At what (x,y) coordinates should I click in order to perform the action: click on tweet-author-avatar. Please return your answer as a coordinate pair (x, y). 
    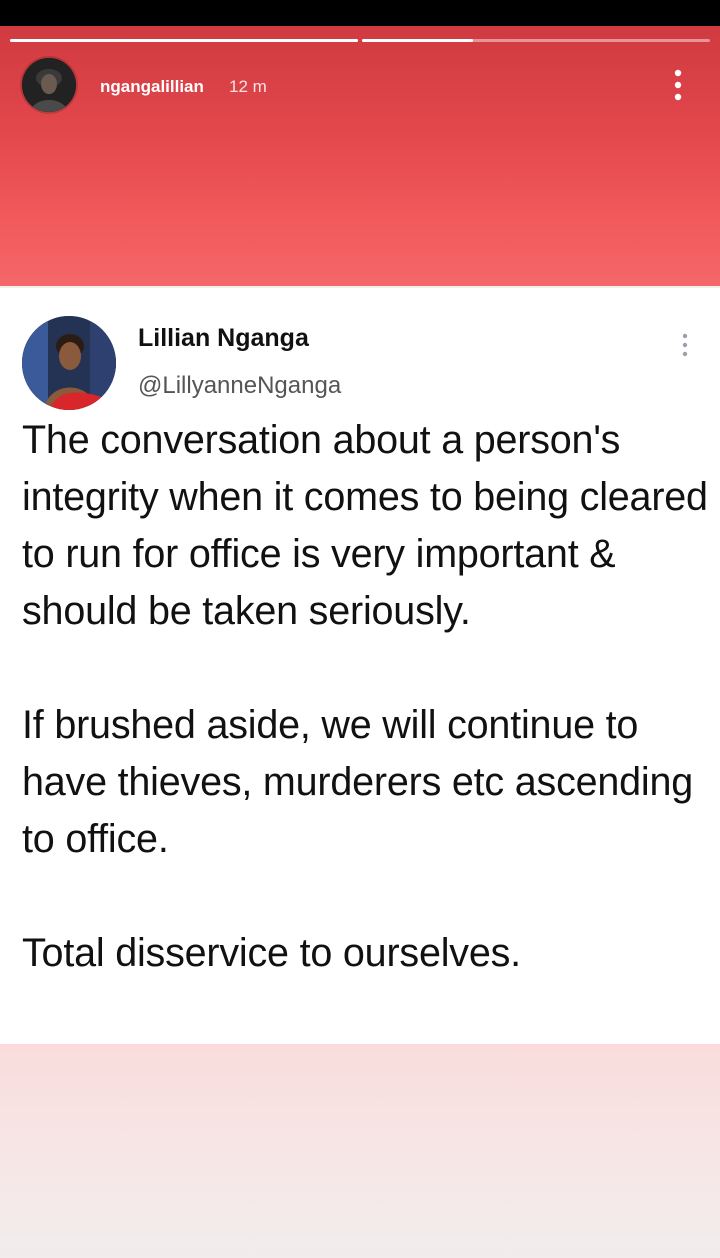
    Looking at the image, I should click on (69, 363).